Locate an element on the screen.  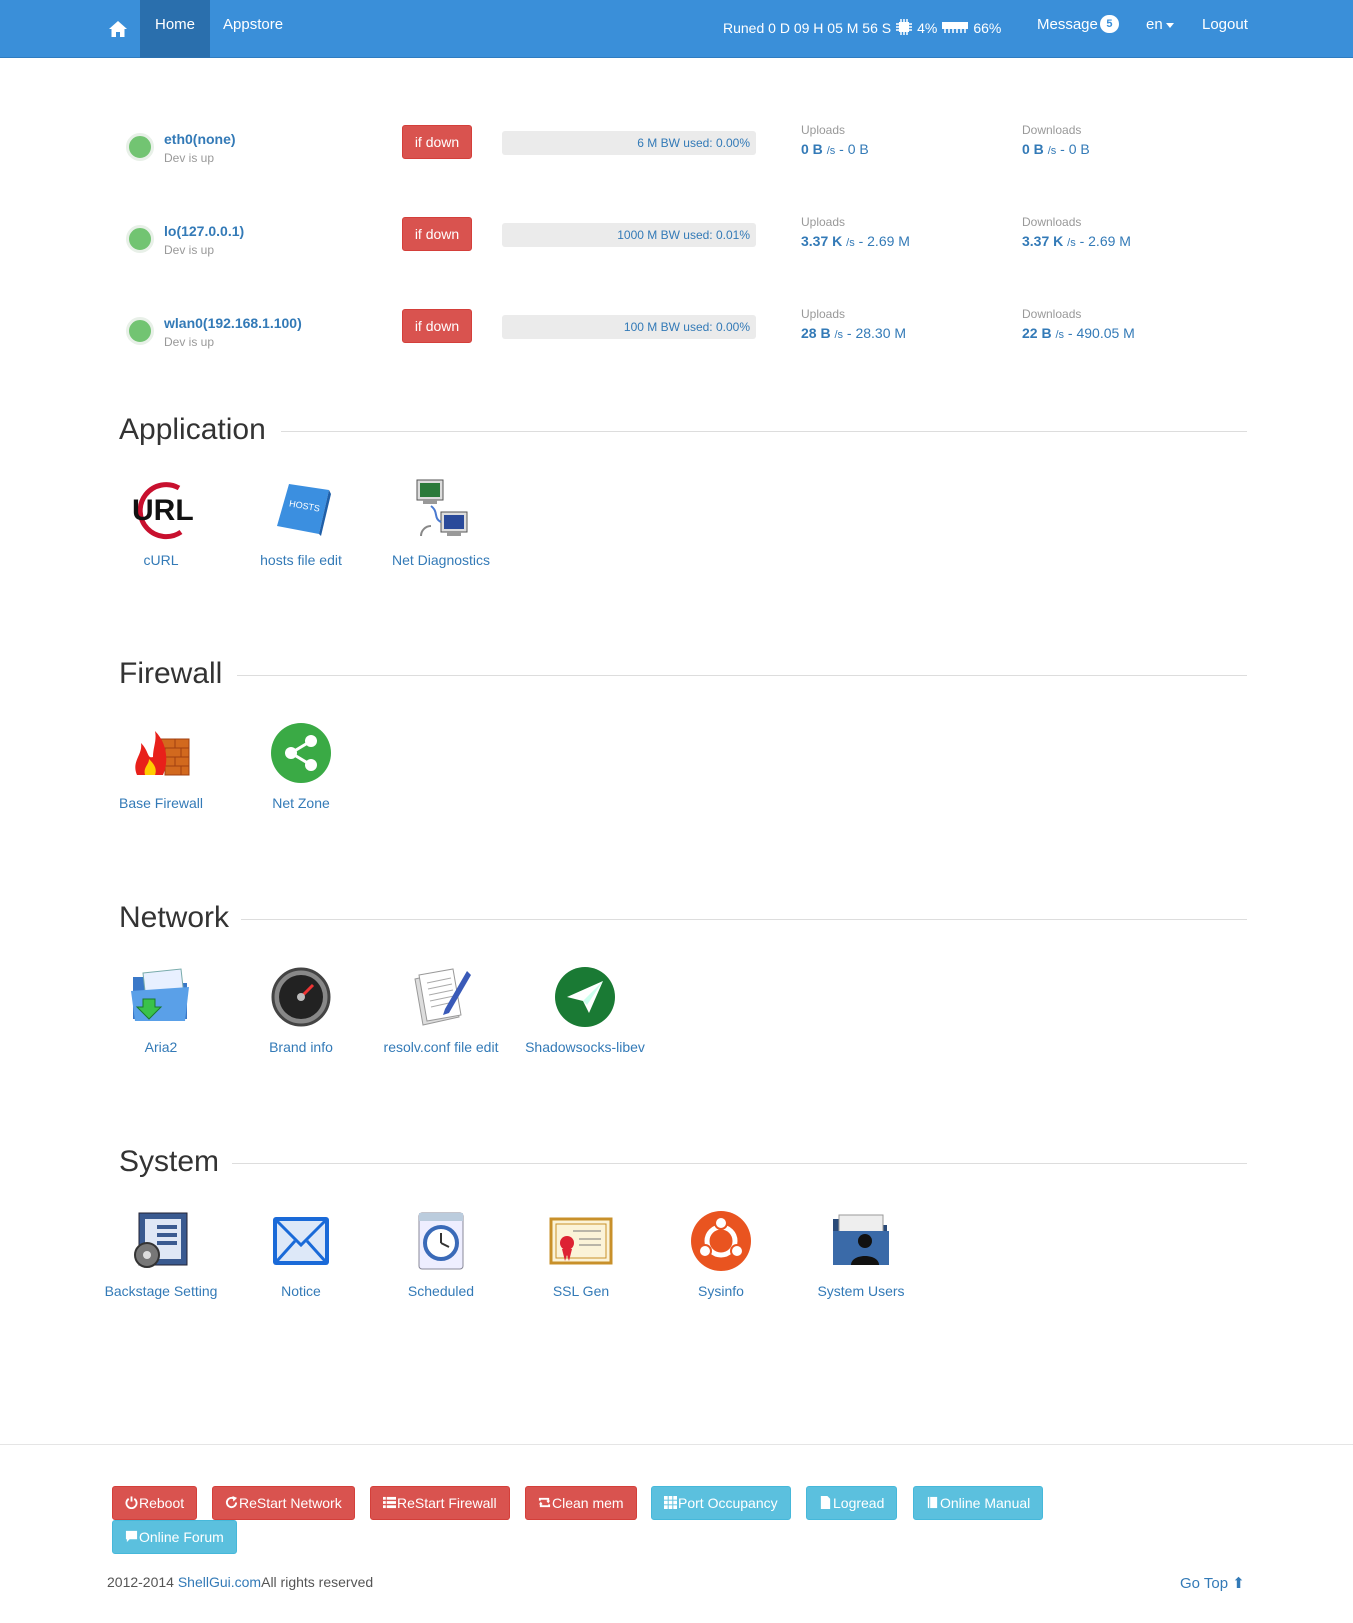
grid-icon is located at coordinates (670, 1502).